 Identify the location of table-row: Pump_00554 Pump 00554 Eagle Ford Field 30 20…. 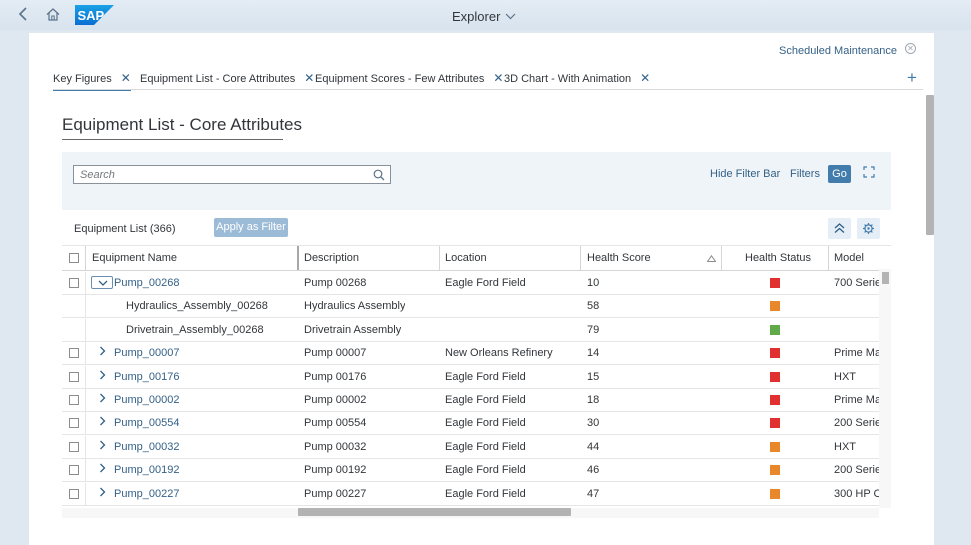
(476, 424).